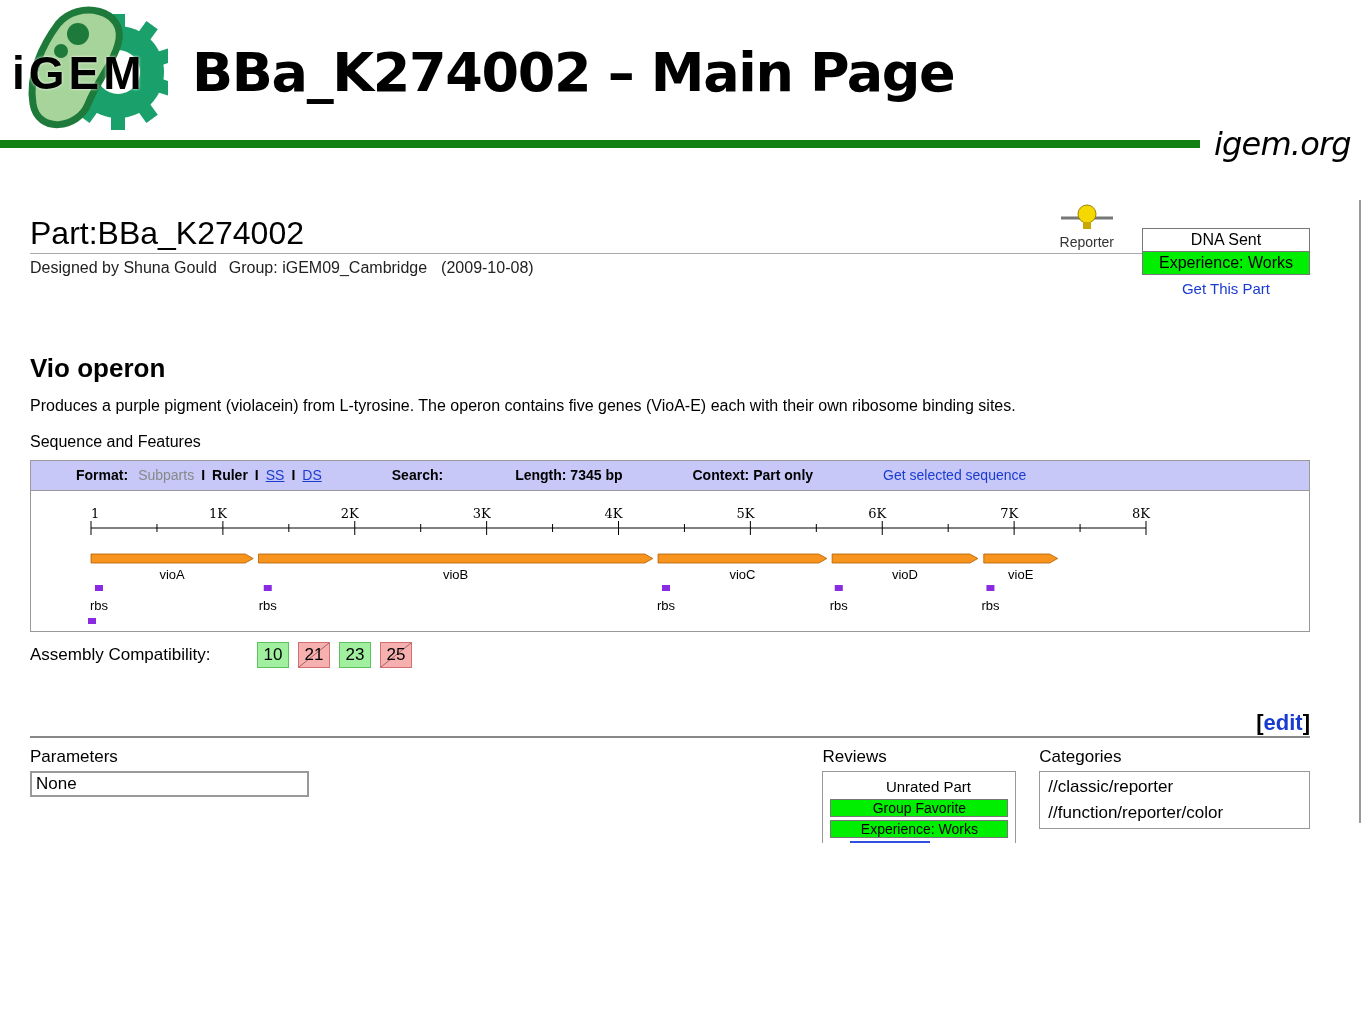  What do you see at coordinates (102, 475) in the screenshot?
I see `format-label: Format:` at bounding box center [102, 475].